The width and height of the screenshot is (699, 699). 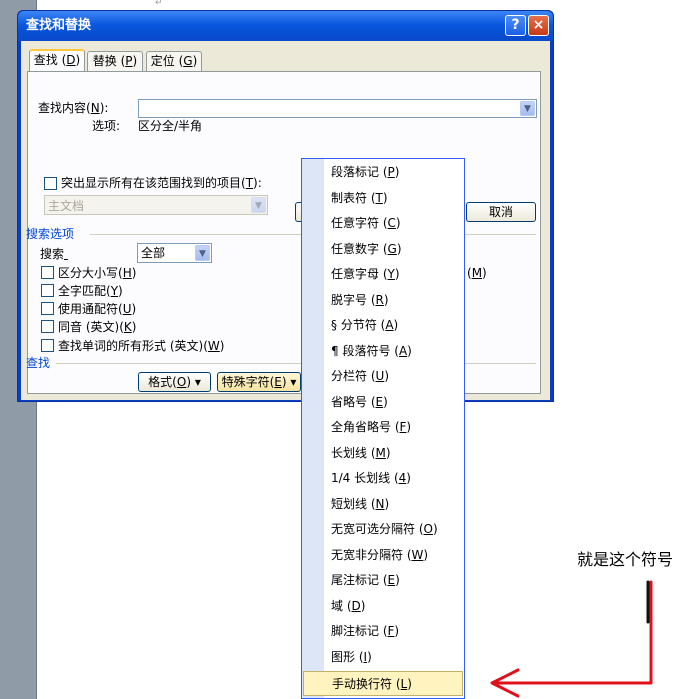 What do you see at coordinates (625, 559) in the screenshot?
I see `annotation-text: 就是这个符号` at bounding box center [625, 559].